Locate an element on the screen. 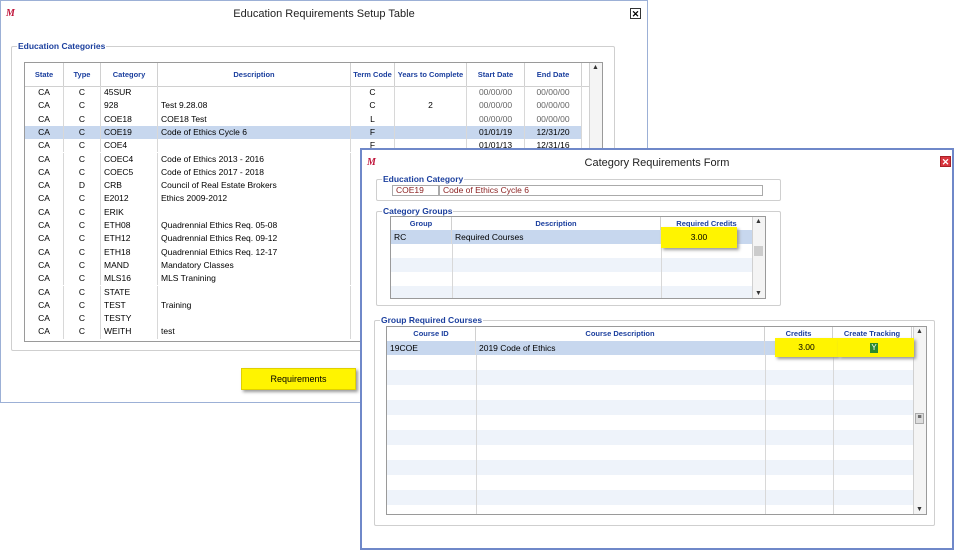  col-course-description: Course Description is located at coordinates (620, 334).